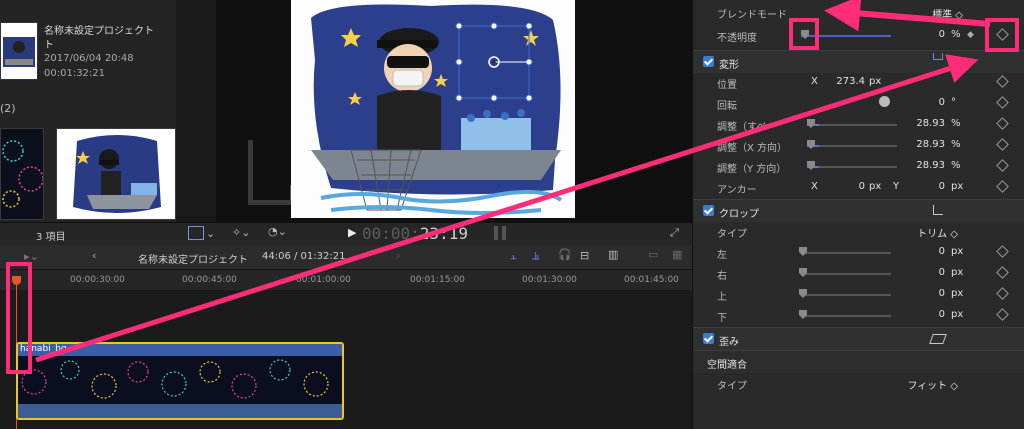 The width and height of the screenshot is (1024, 429). I want to click on crop-checkbox, so click(708, 210).